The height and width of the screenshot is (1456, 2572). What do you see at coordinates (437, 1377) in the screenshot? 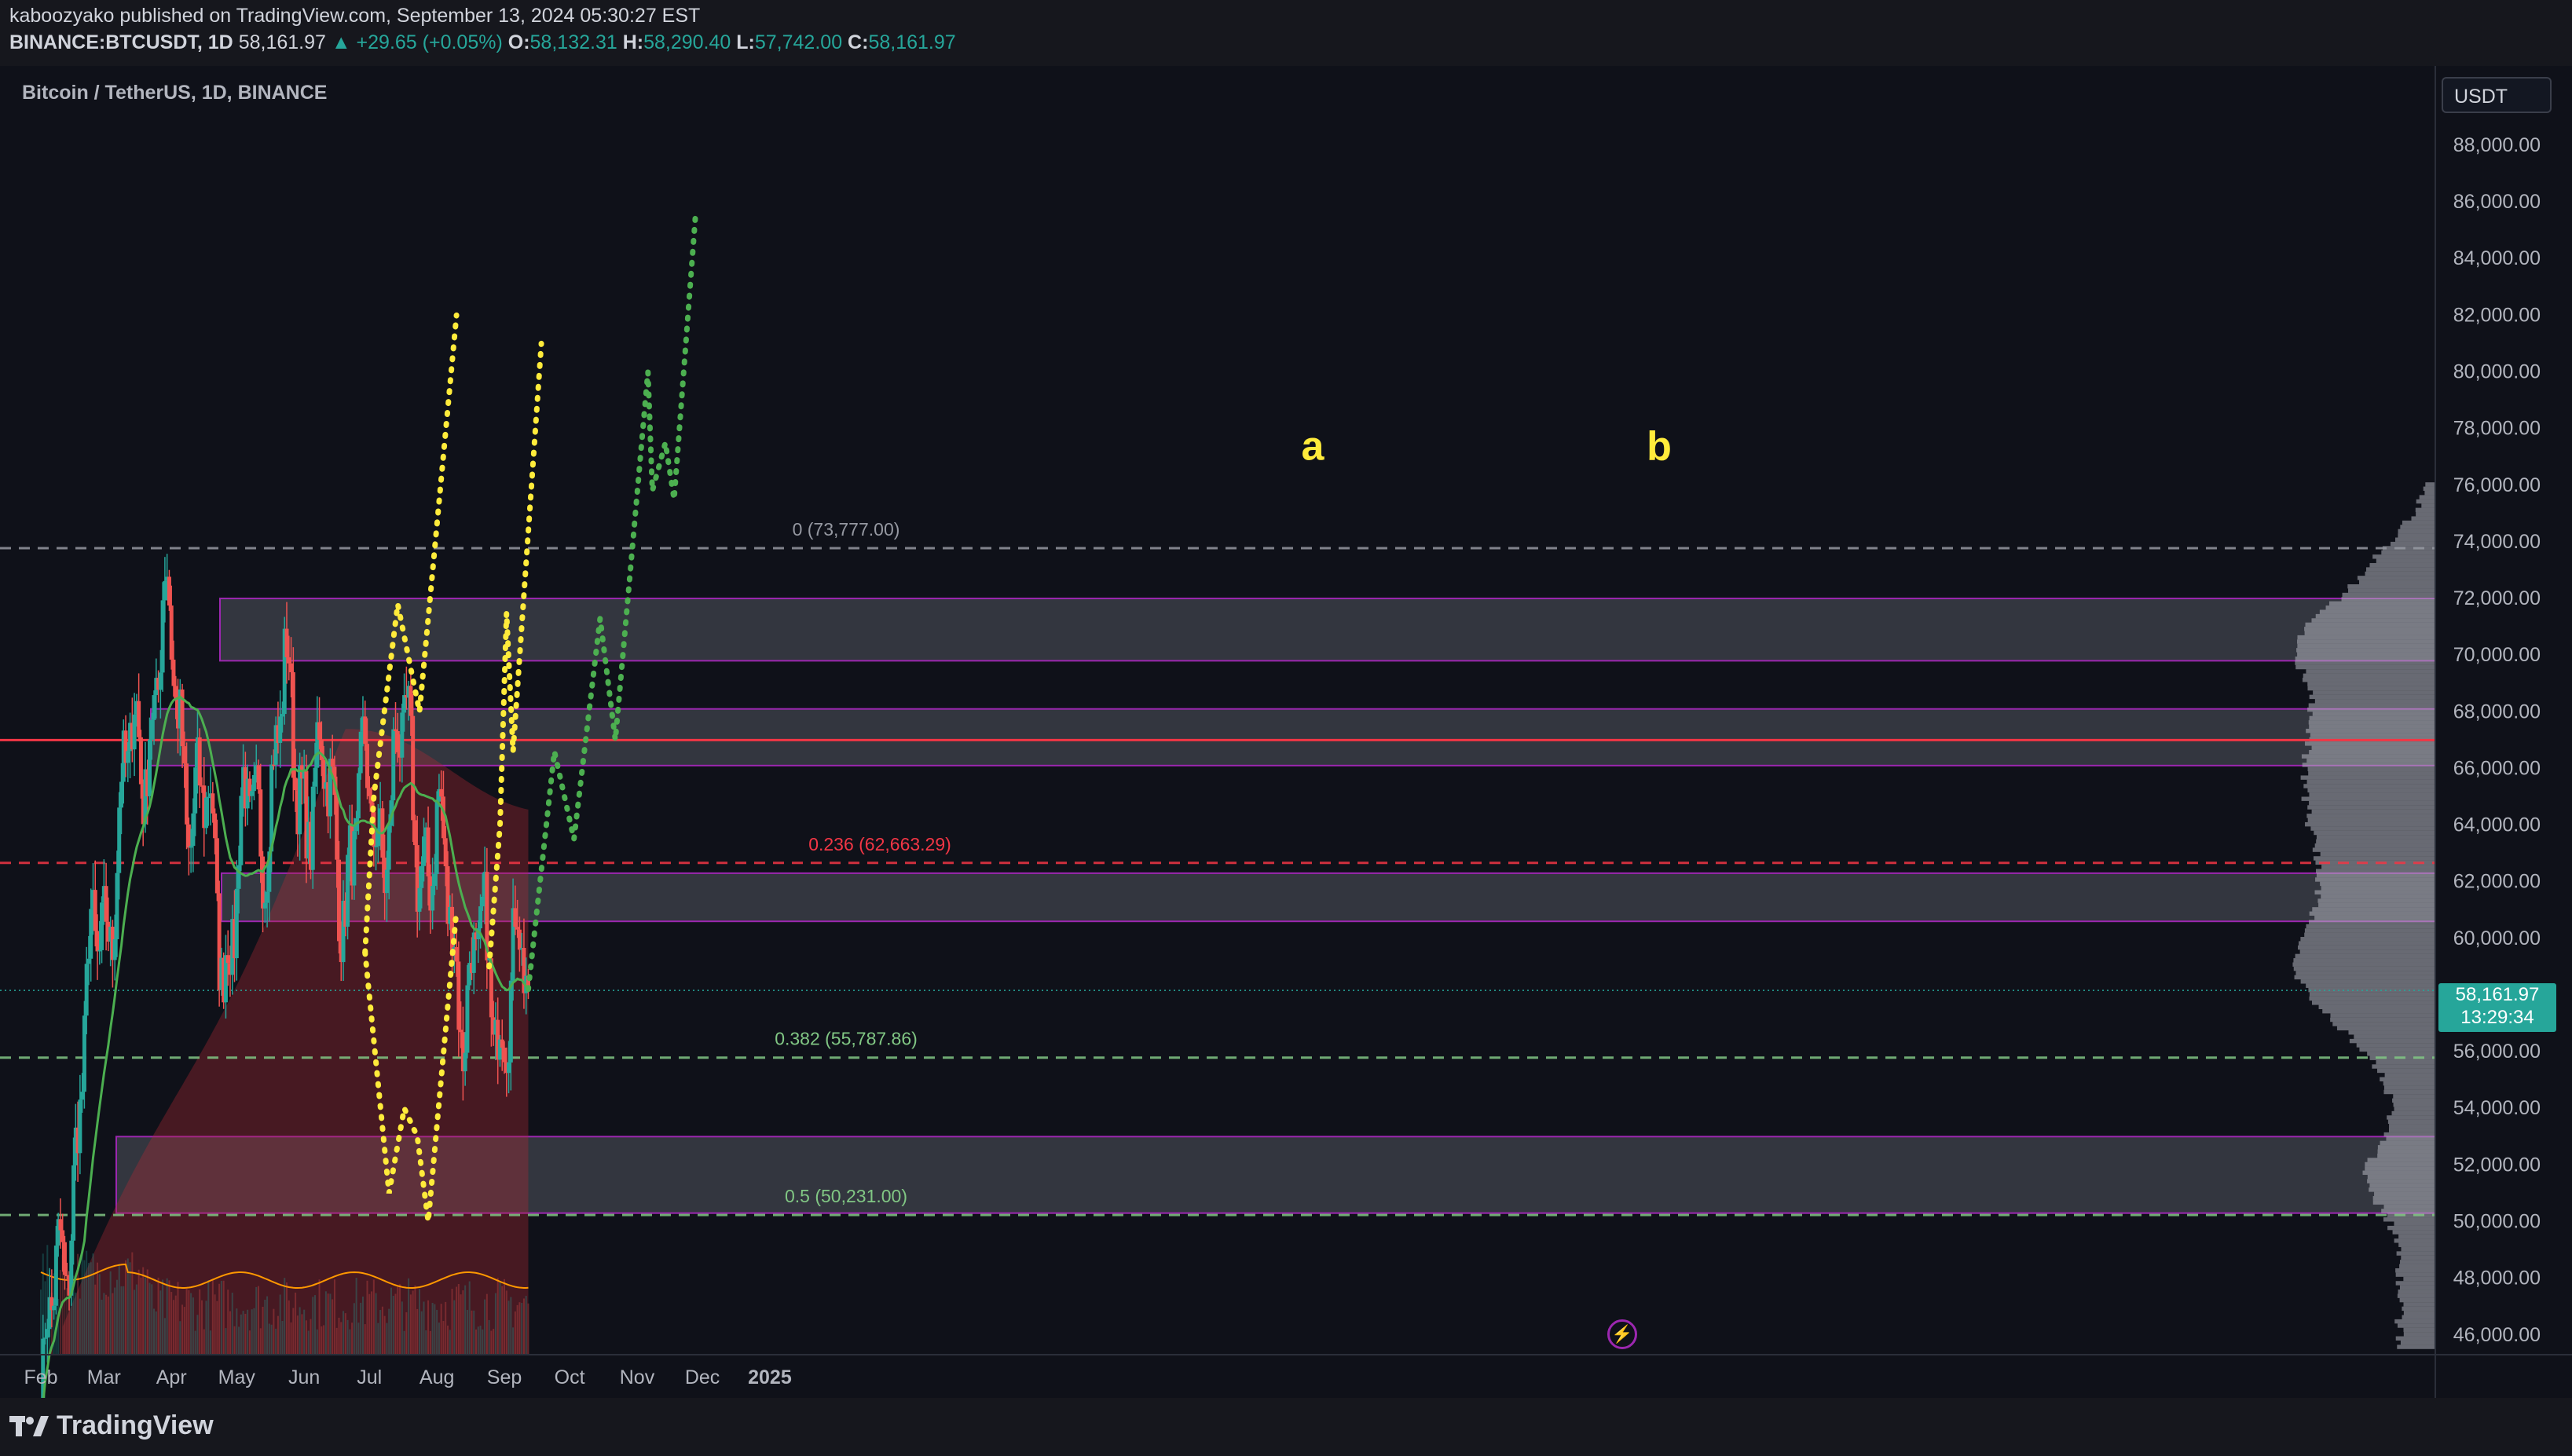
I see `time-tick-label: Aug` at bounding box center [437, 1377].